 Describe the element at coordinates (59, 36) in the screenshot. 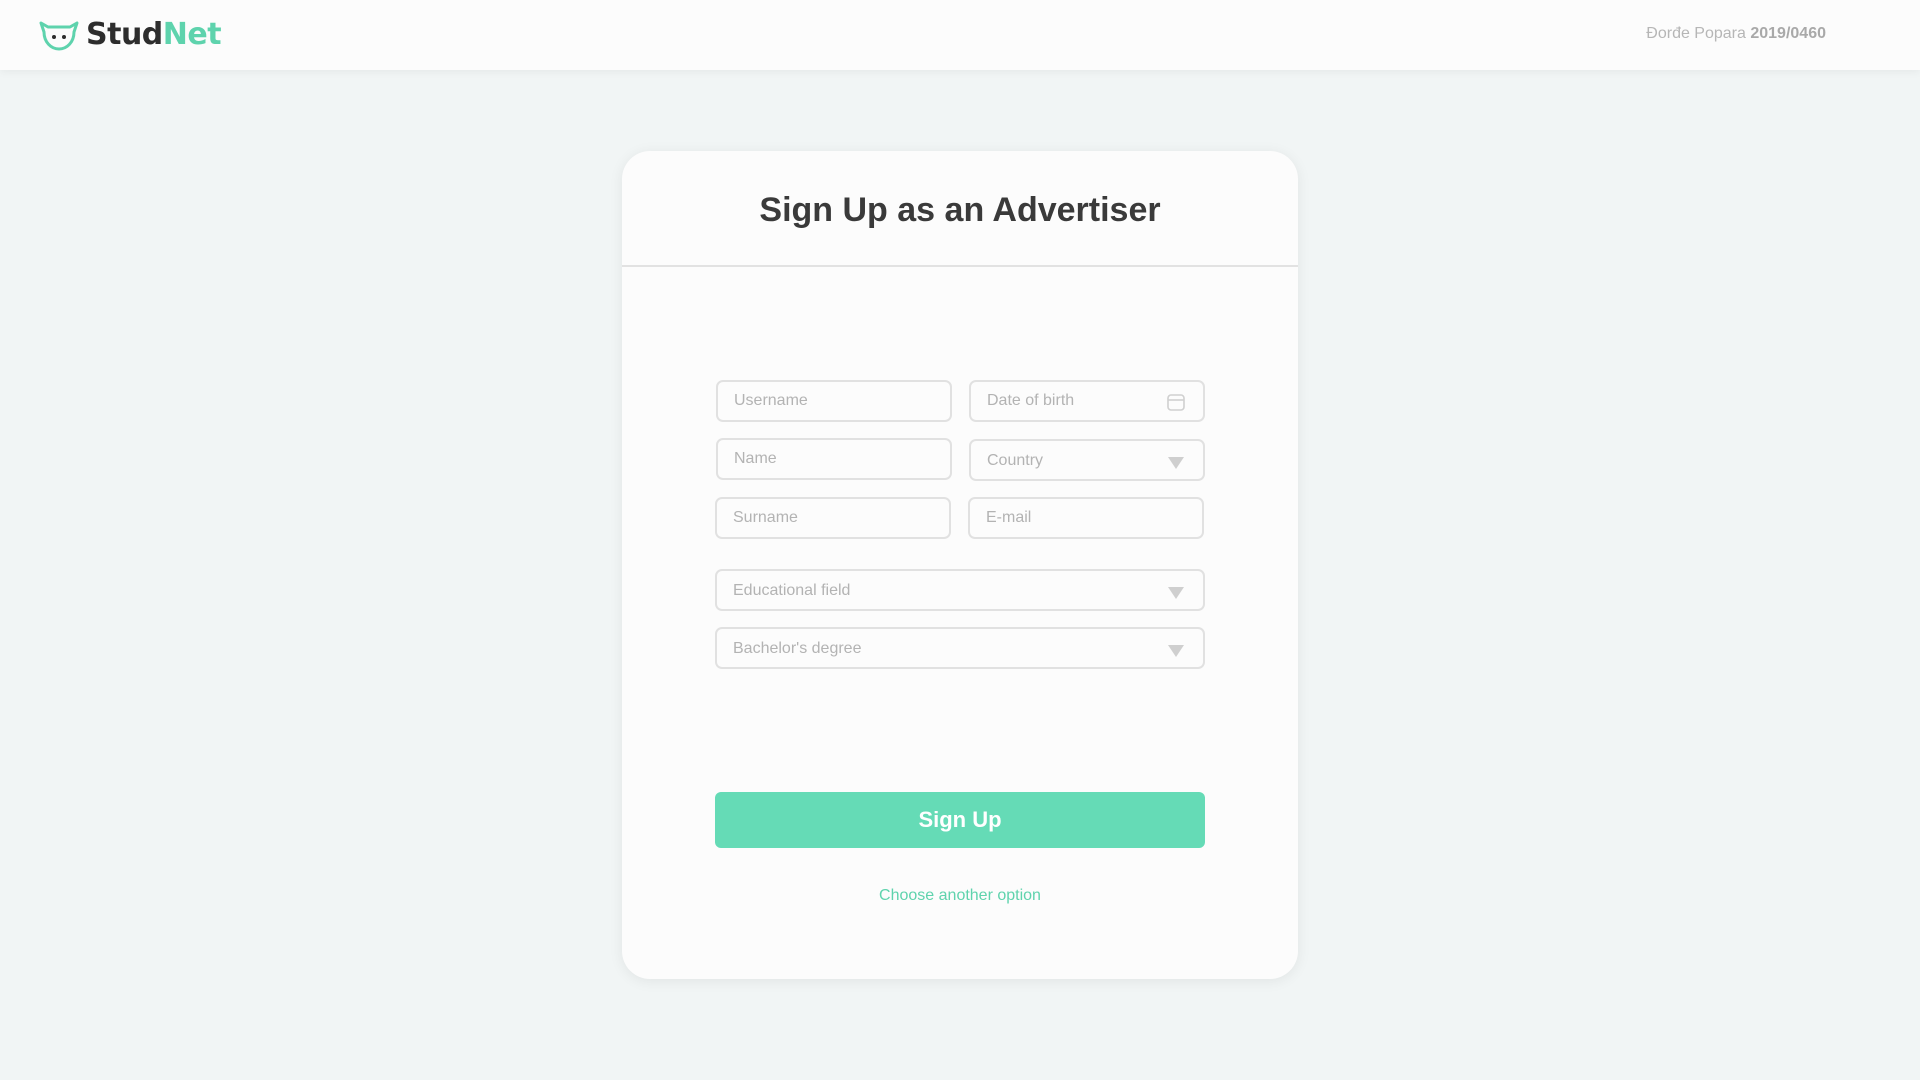

I see `studnet-logo-icon` at that location.